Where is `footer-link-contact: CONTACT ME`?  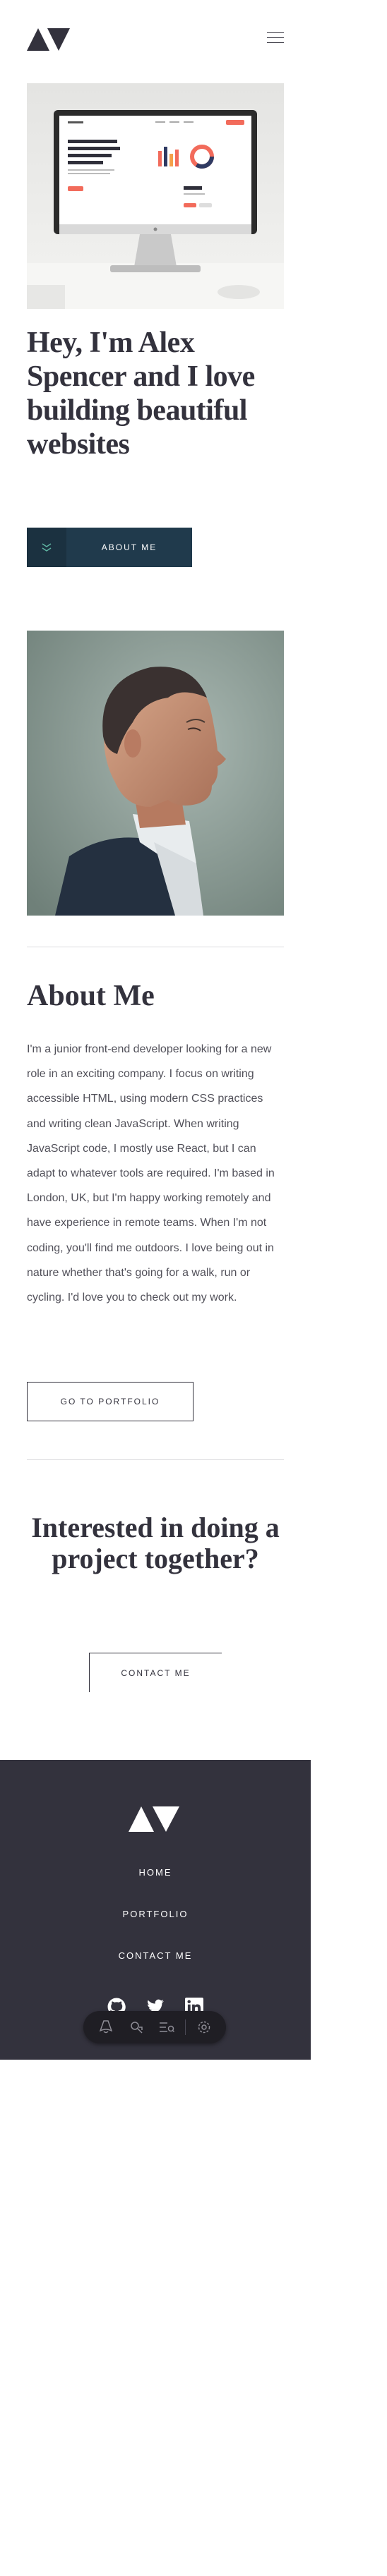
footer-link-contact: CONTACT ME is located at coordinates (156, 1955).